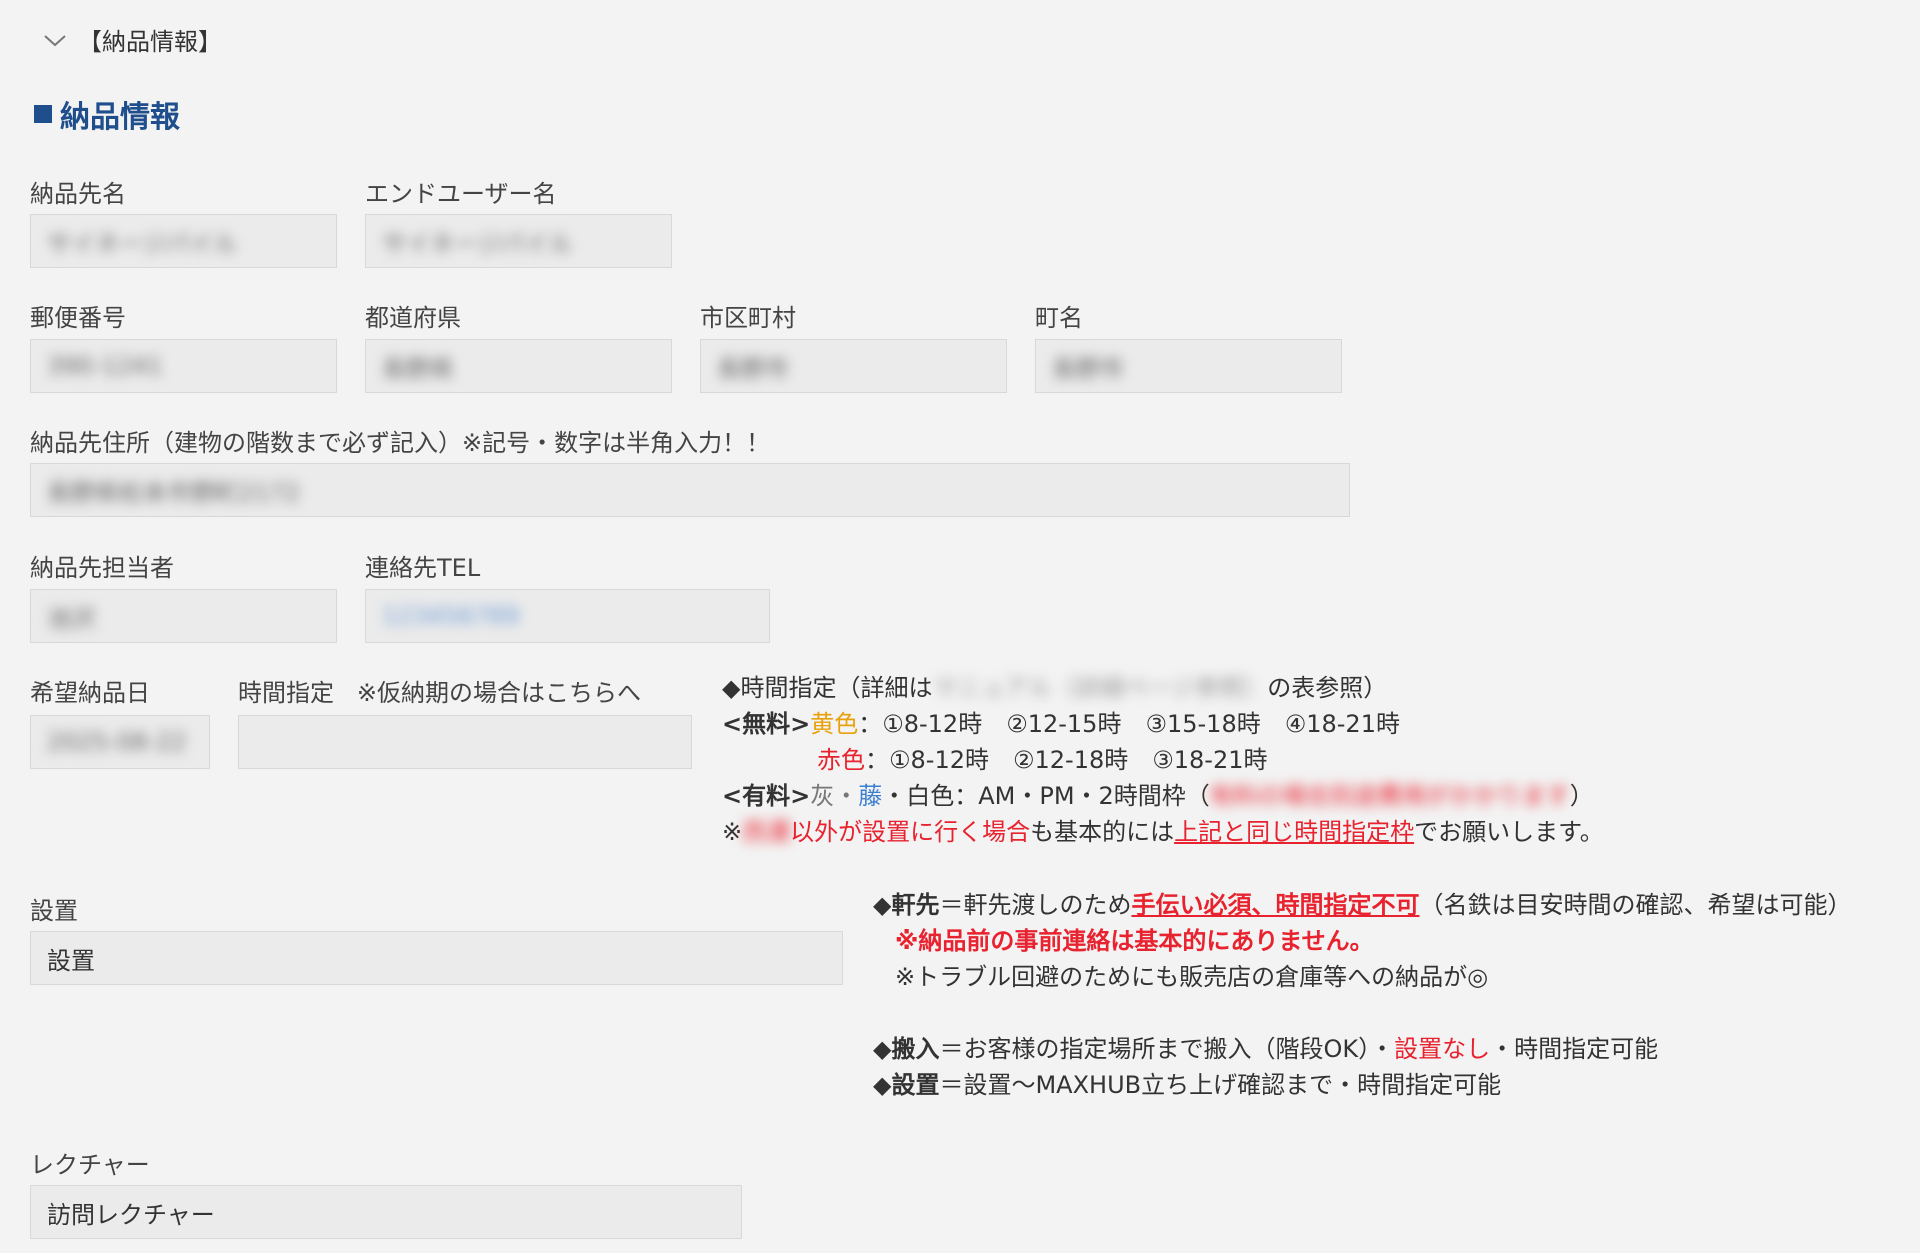 This screenshot has width=1920, height=1253. I want to click on city-field: 長野市, so click(853, 366).